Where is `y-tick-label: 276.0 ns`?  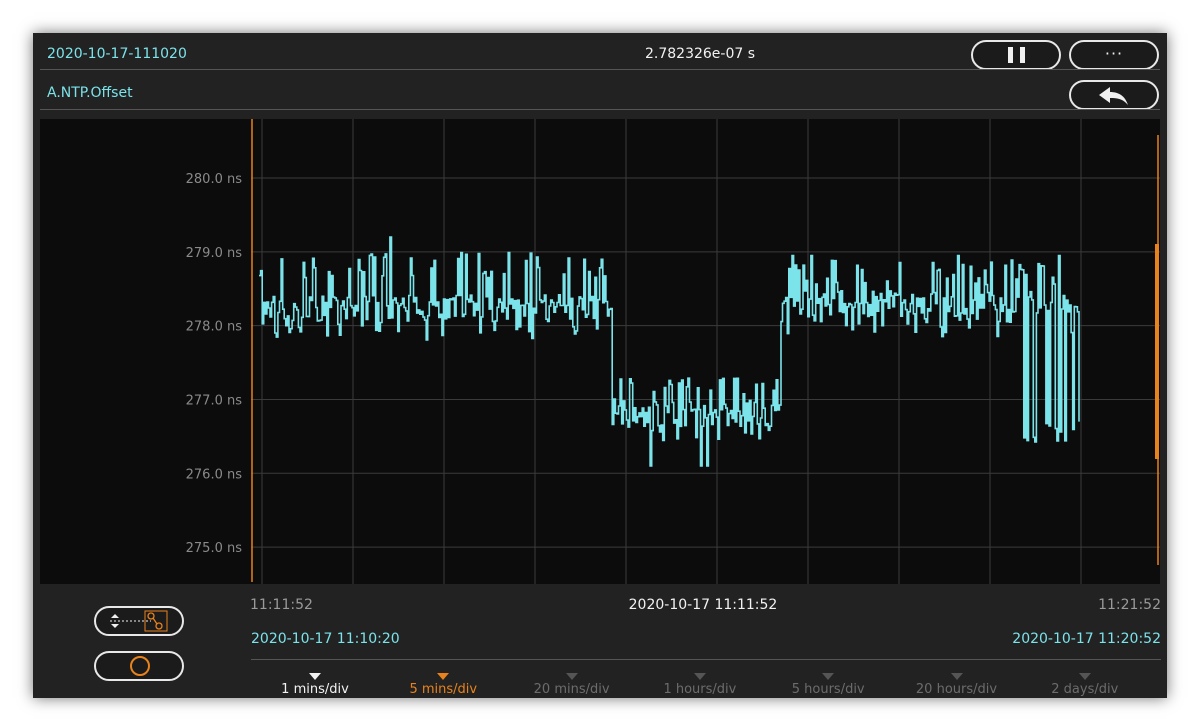 y-tick-label: 276.0 ns is located at coordinates (214, 474).